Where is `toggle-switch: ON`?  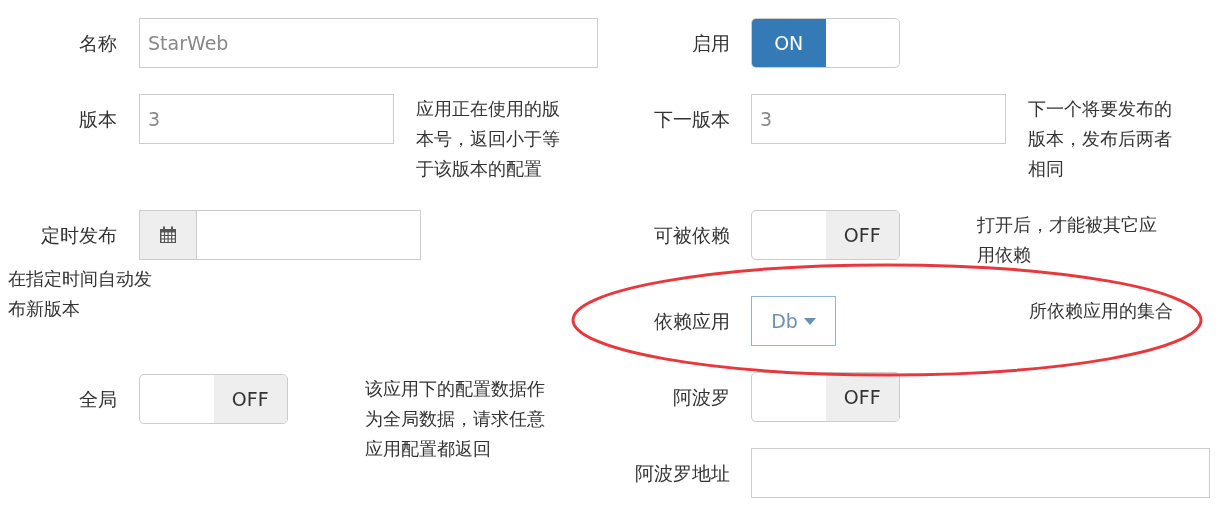 toggle-switch: ON is located at coordinates (825, 43).